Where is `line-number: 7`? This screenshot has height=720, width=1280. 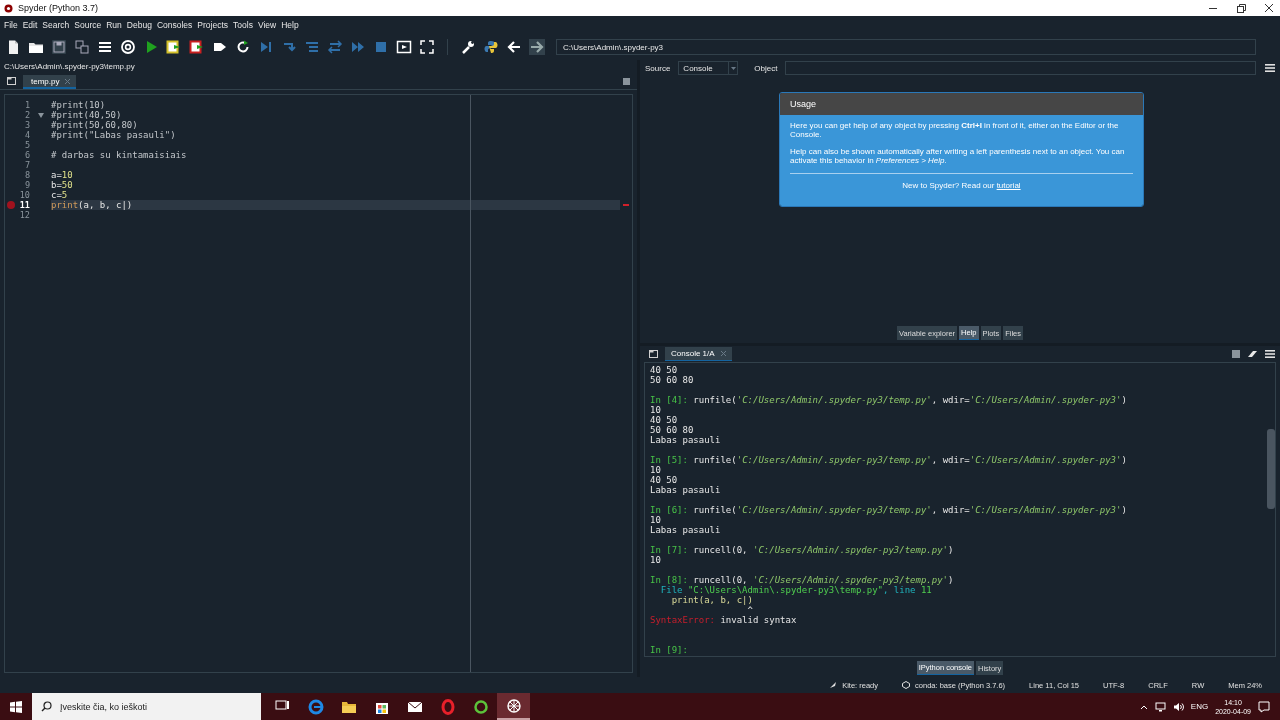
line-number: 7 is located at coordinates (26, 165).